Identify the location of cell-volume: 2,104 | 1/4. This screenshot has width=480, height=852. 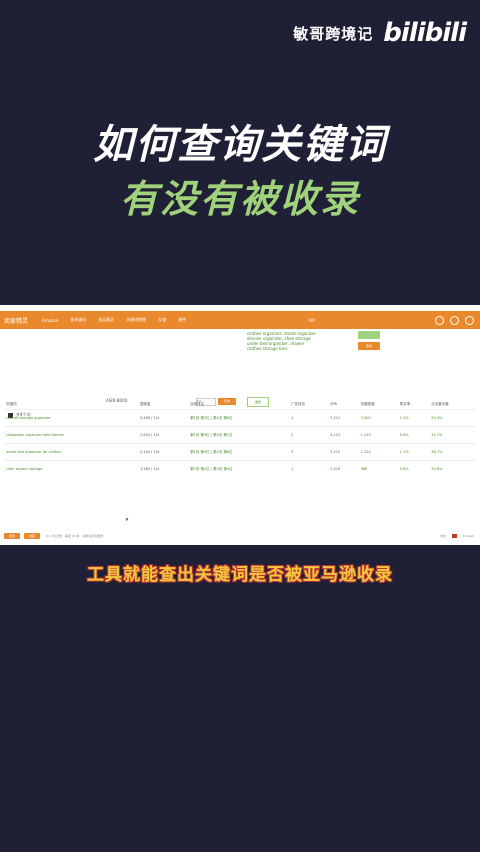
(163, 452).